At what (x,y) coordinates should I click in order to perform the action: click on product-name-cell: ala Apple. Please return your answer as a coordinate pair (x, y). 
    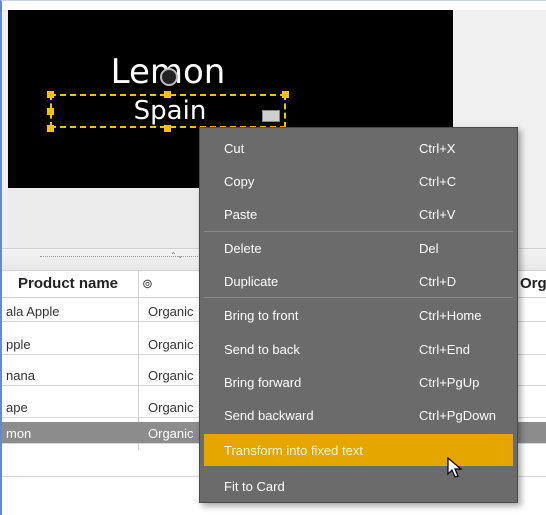
    Looking at the image, I should click on (33, 311).